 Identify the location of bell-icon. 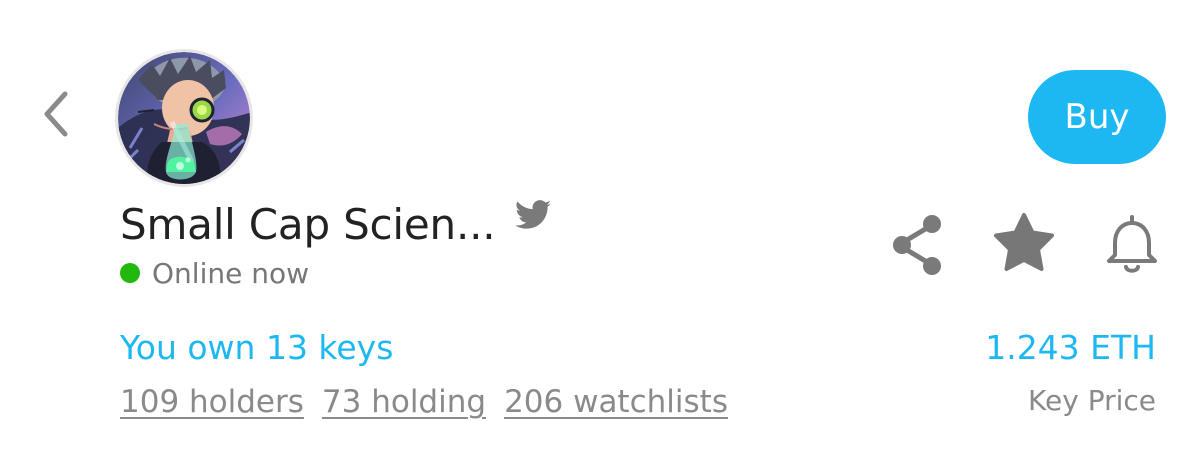
(1132, 245).